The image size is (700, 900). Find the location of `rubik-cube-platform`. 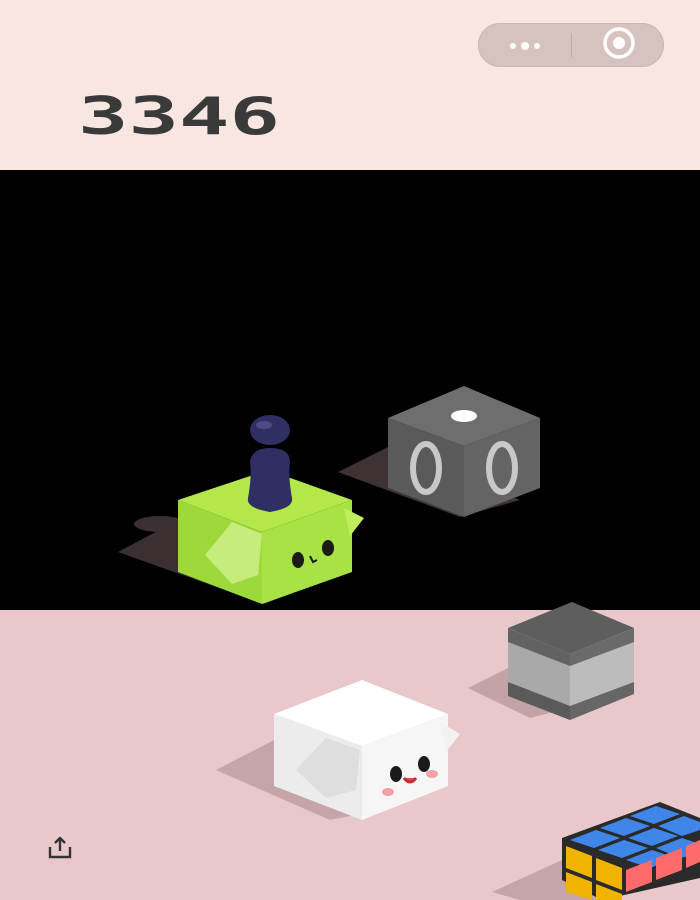

rubik-cube-platform is located at coordinates (631, 851).